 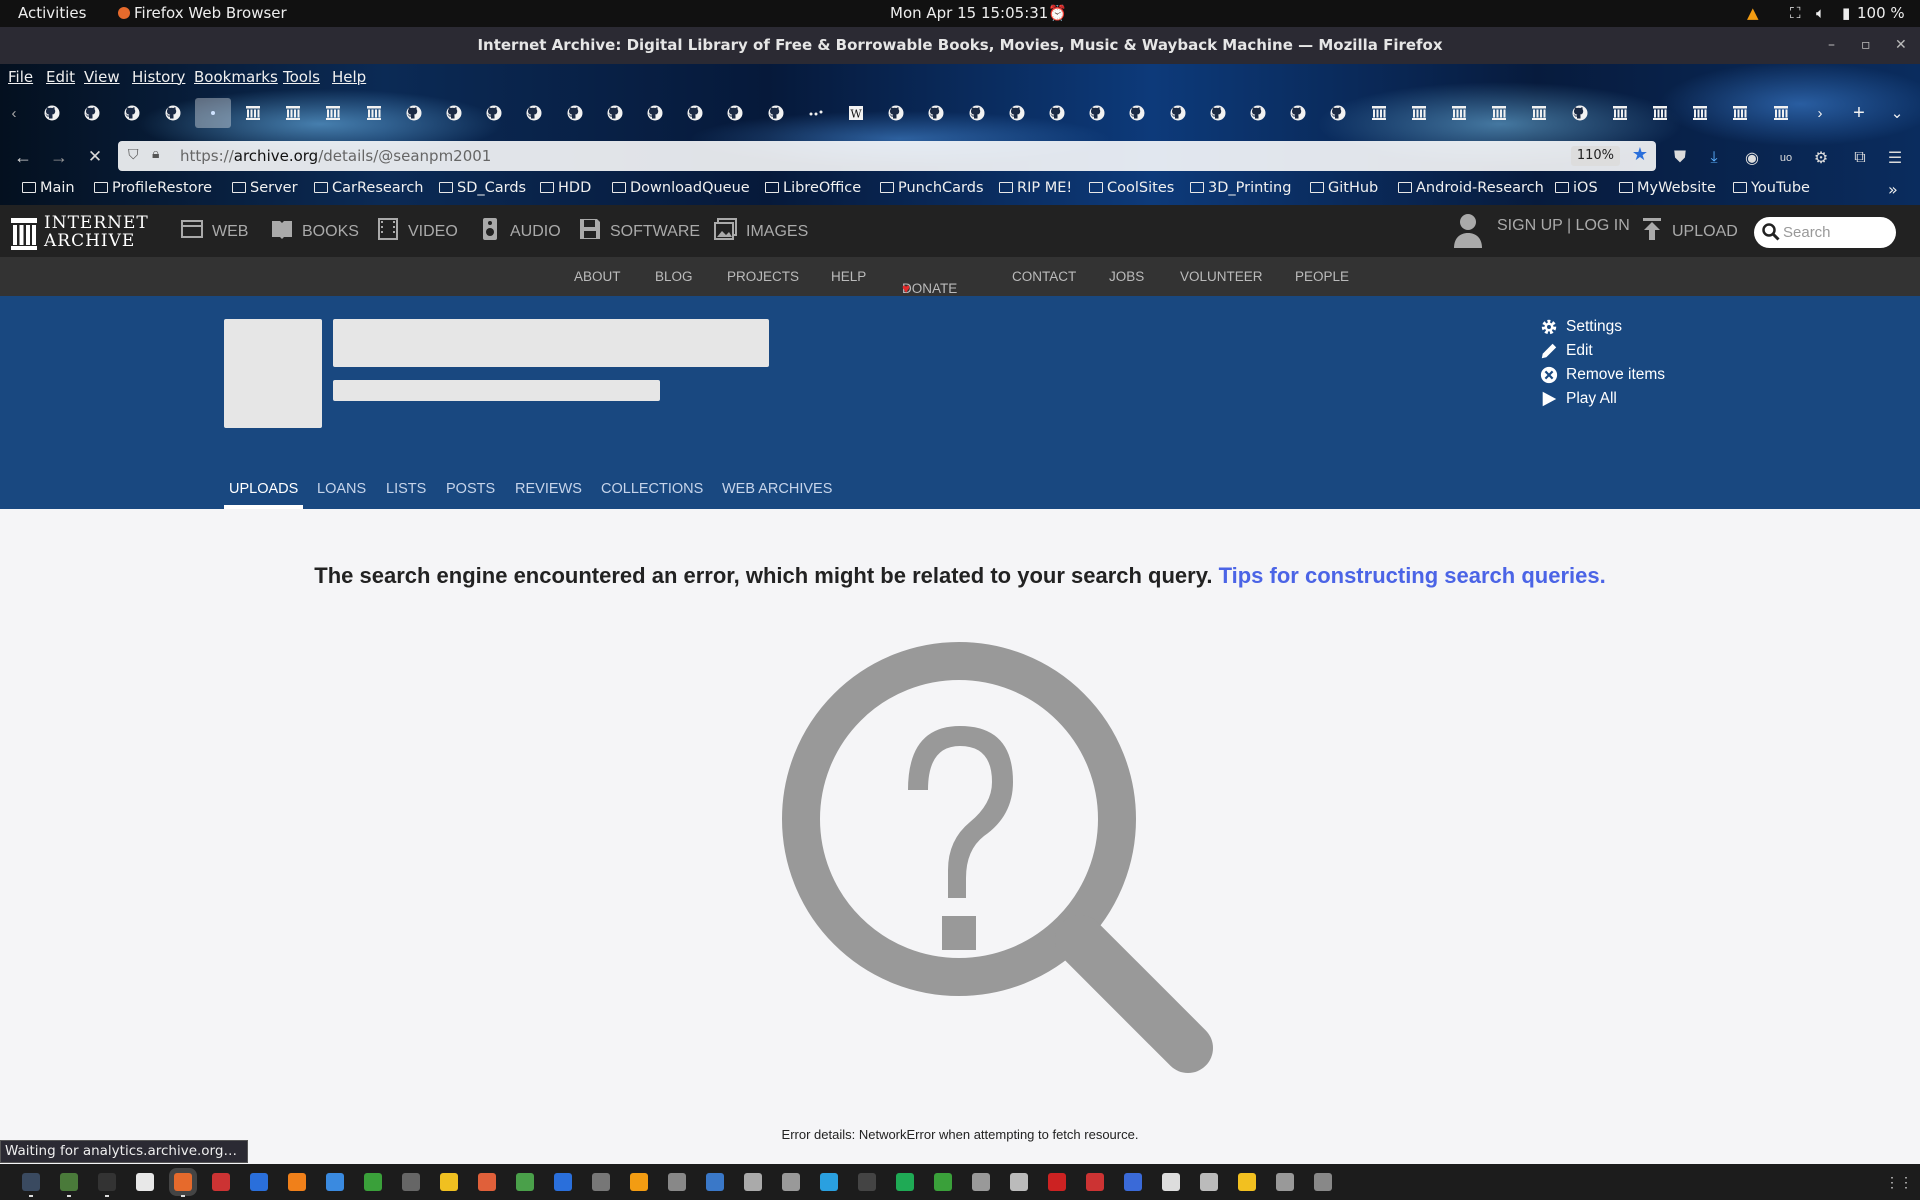 I want to click on maximize-button: ▫, so click(x=1866, y=45).